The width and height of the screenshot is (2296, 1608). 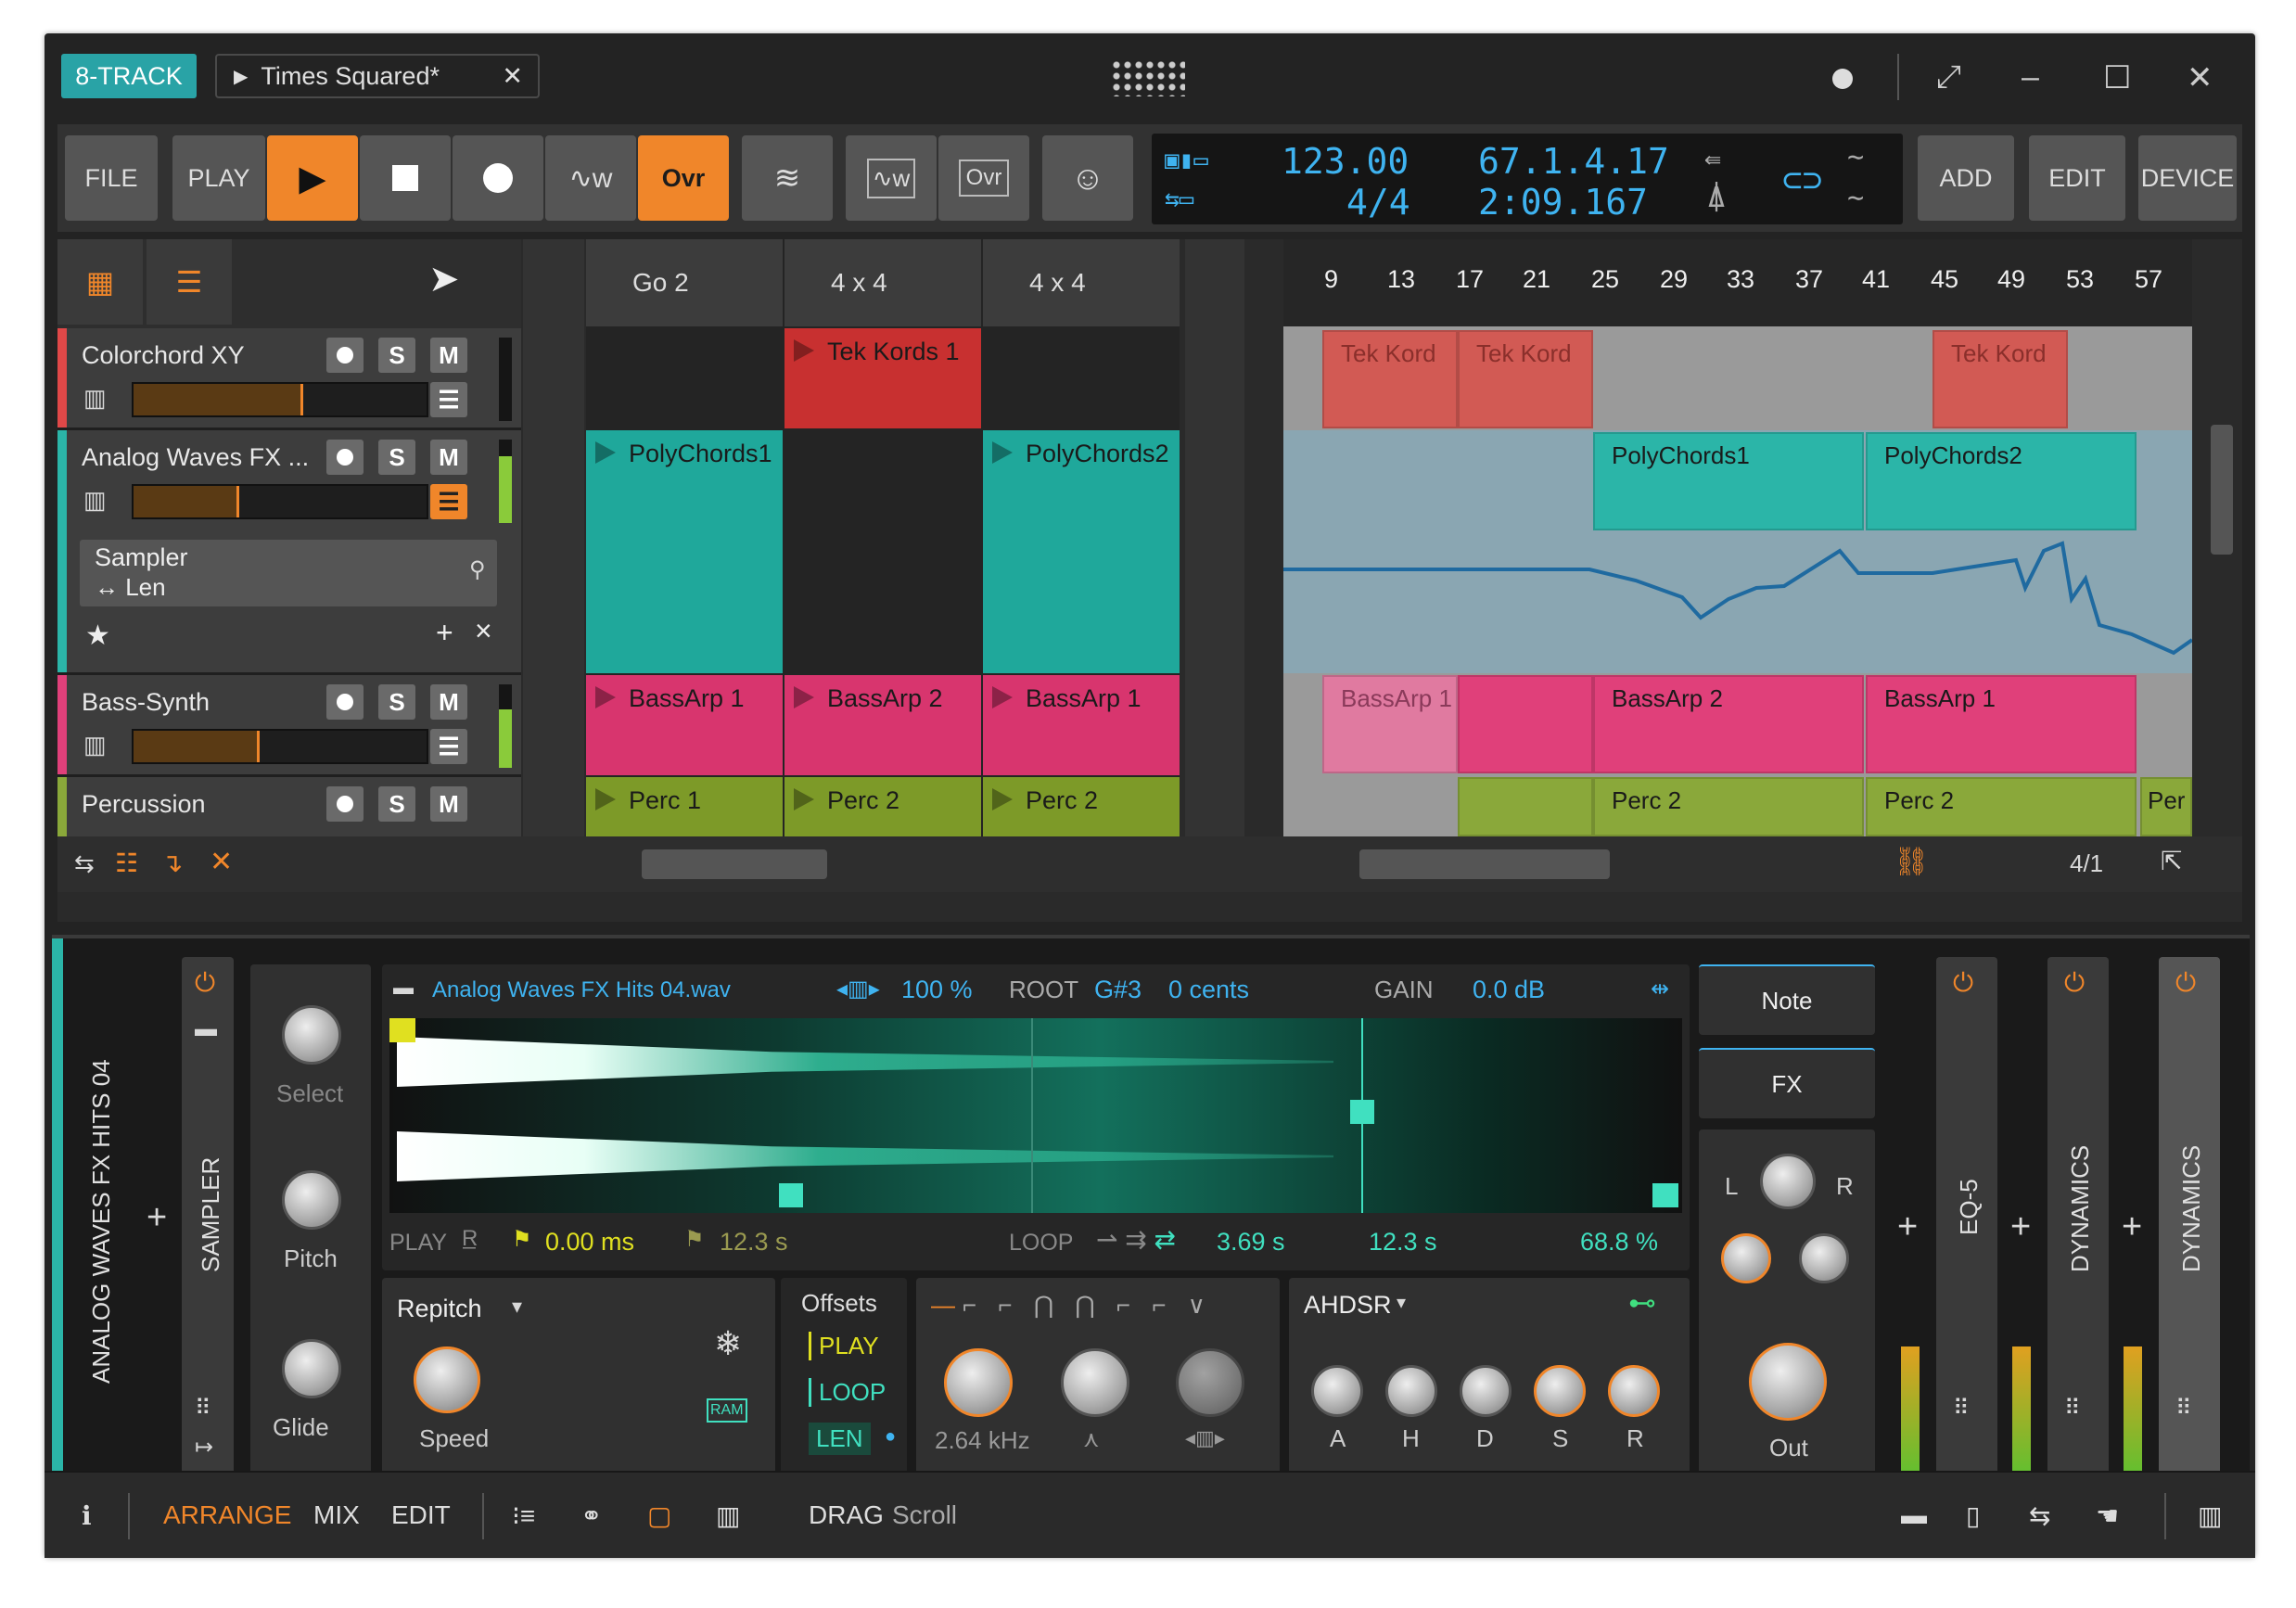 I want to click on arr-clip-perc-b: Perc 2, so click(x=2001, y=807).